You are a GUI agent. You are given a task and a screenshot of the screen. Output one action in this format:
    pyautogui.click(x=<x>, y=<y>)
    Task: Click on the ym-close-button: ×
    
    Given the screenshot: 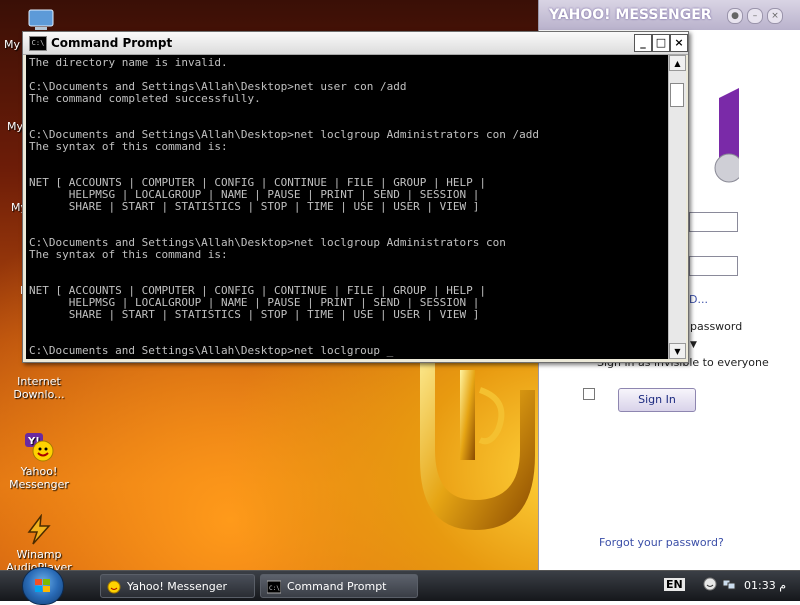 What is the action you would take?
    pyautogui.click(x=775, y=16)
    